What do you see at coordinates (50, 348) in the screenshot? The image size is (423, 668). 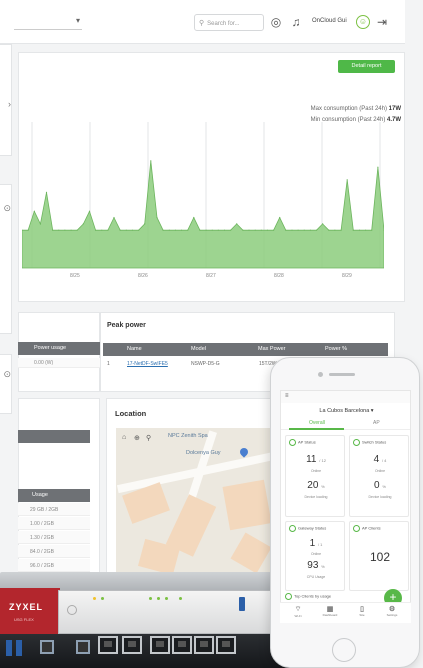 I see `power-usage-header-label: Power usage` at bounding box center [50, 348].